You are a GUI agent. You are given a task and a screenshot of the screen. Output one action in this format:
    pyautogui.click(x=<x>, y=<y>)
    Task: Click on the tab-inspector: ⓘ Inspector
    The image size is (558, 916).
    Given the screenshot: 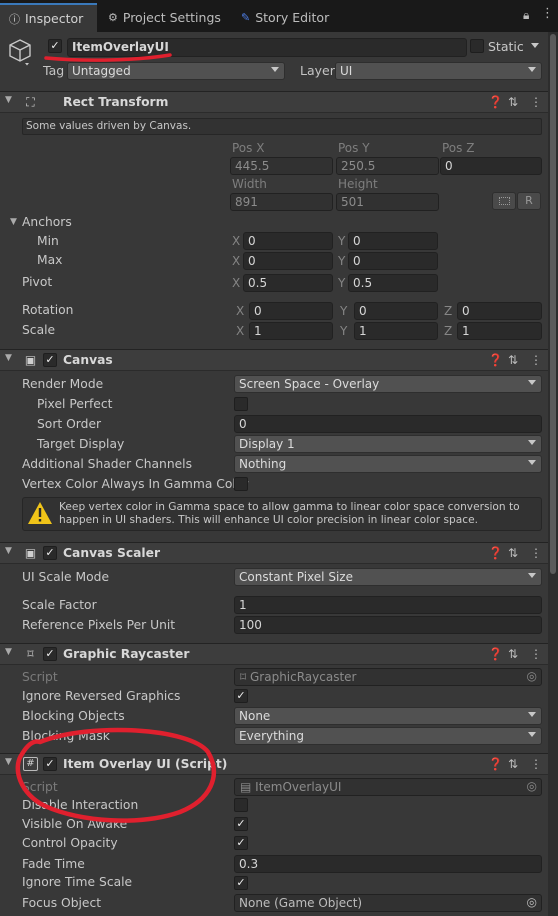 What is the action you would take?
    pyautogui.click(x=48, y=17)
    